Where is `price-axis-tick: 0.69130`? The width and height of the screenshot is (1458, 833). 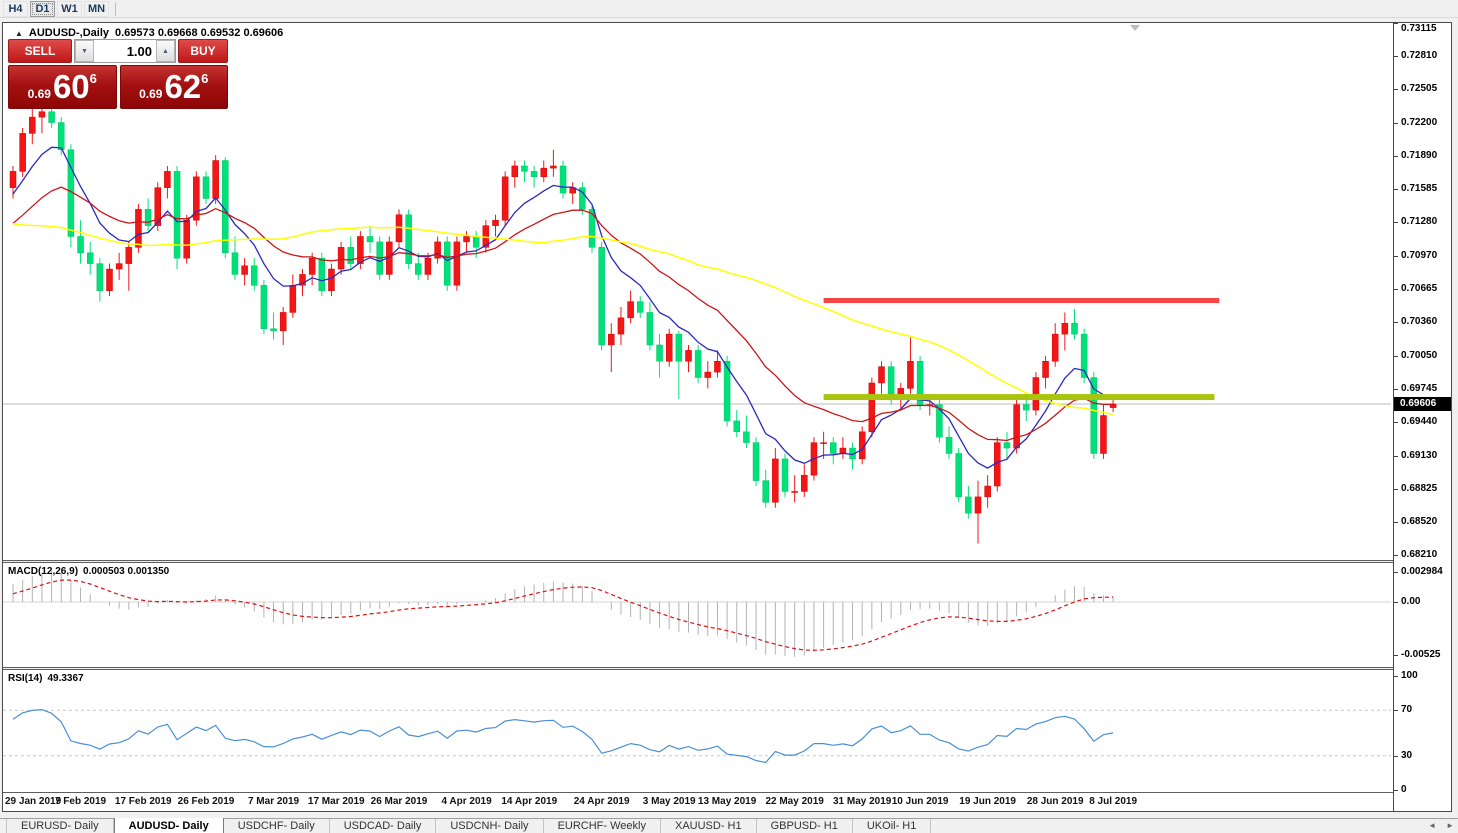 price-axis-tick: 0.69130 is located at coordinates (1419, 455).